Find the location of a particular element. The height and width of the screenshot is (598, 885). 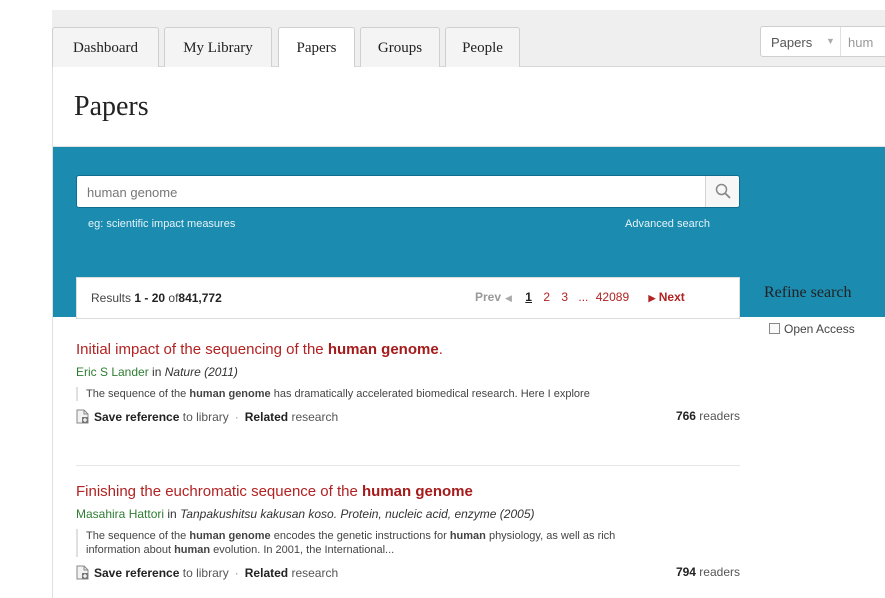

abstract-text: encodes the genetic instructions for is located at coordinates (360, 536).